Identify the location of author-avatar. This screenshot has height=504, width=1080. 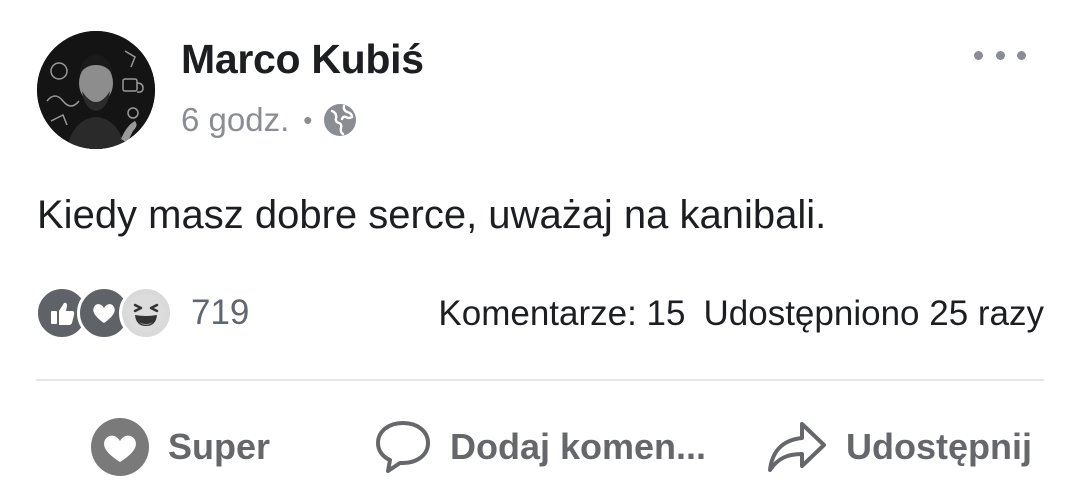
(96, 90).